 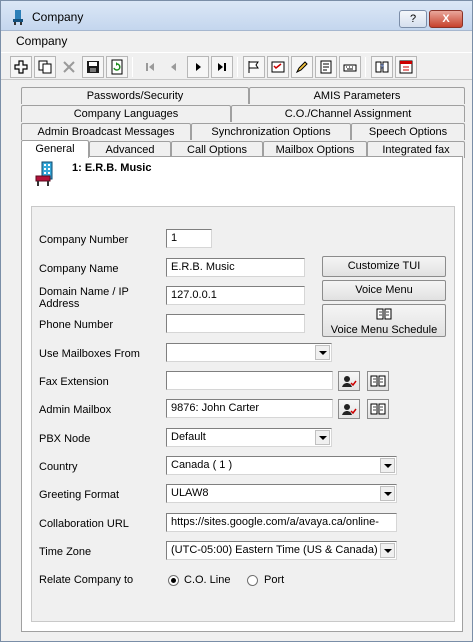 What do you see at coordinates (274, 580) in the screenshot?
I see `relate-port-label: Port` at bounding box center [274, 580].